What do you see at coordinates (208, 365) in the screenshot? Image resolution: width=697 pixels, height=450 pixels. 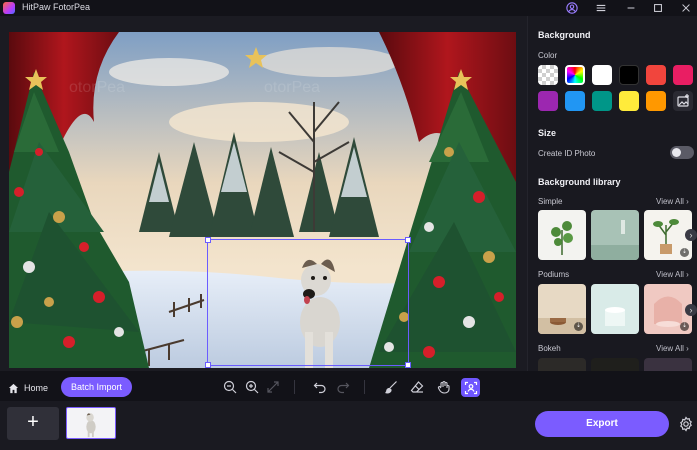 I see `resize-handle-bottom-left` at bounding box center [208, 365].